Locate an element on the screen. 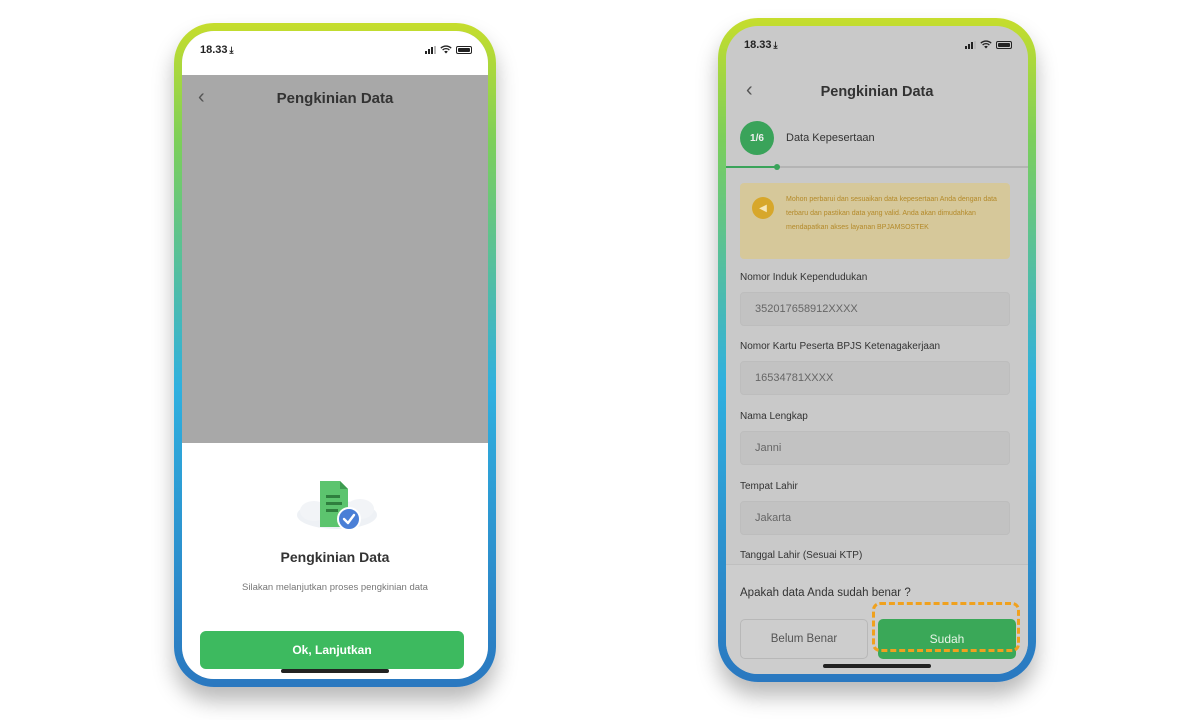 This screenshot has height=720, width=1200. app-header: ‹ Pengkinian Data is located at coordinates (335, 97).